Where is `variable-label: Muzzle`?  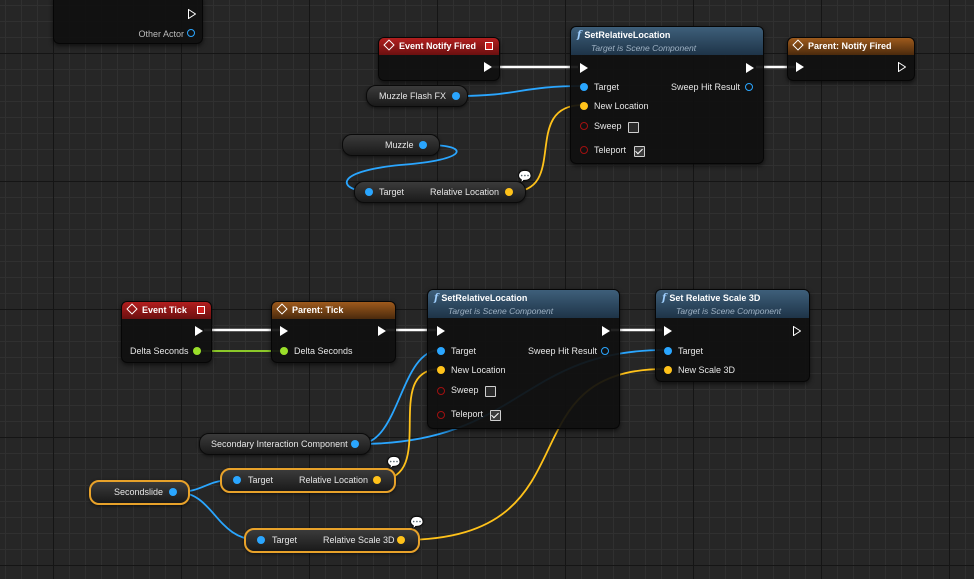
variable-label: Muzzle is located at coordinates (399, 145).